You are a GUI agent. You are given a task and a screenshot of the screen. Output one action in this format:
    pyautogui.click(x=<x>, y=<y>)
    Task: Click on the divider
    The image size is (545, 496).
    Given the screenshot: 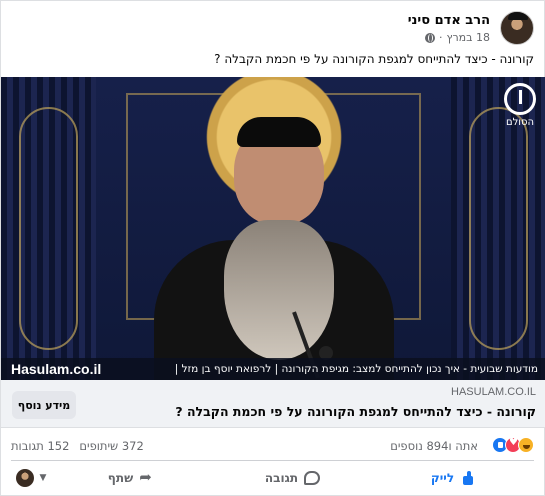 What is the action you would take?
    pyautogui.click(x=272, y=460)
    